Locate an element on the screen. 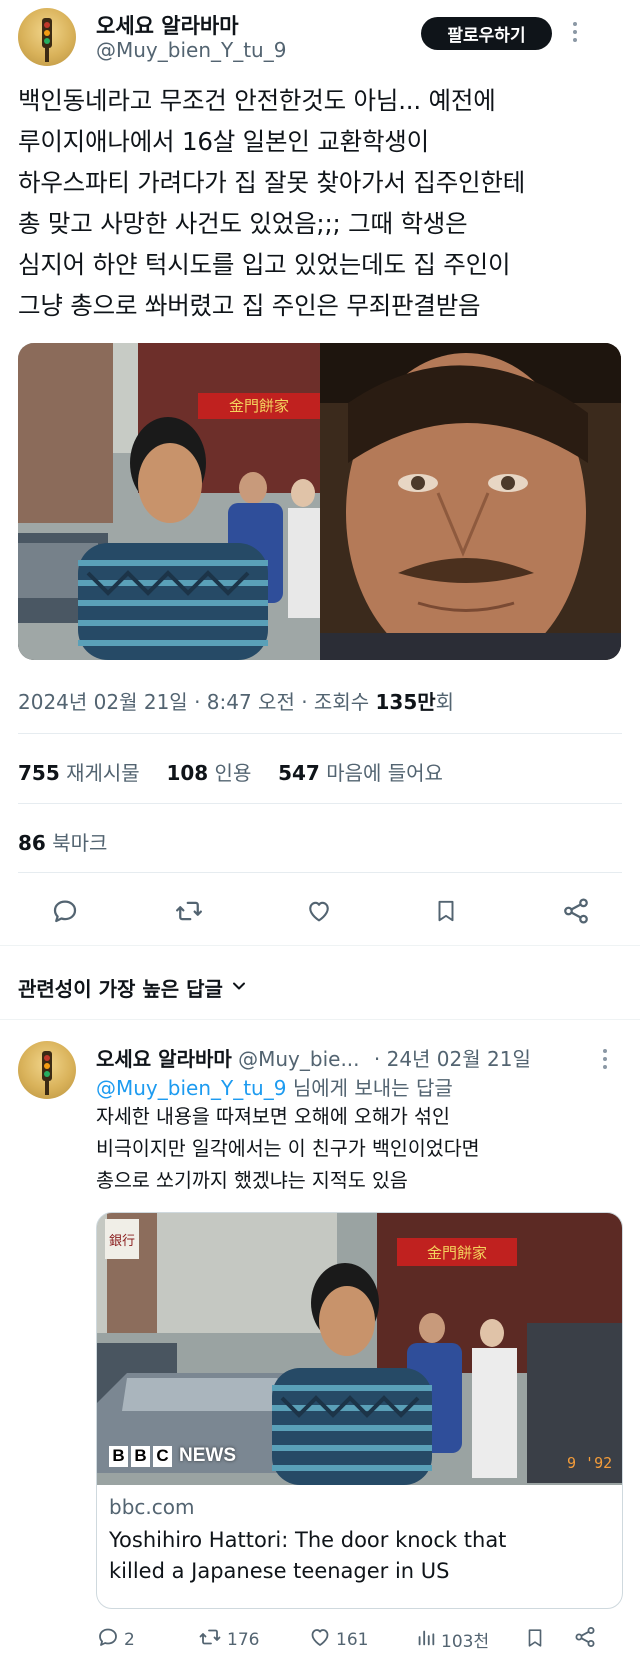  bookmarks-stat: 86 북마크 is located at coordinates (62, 841).